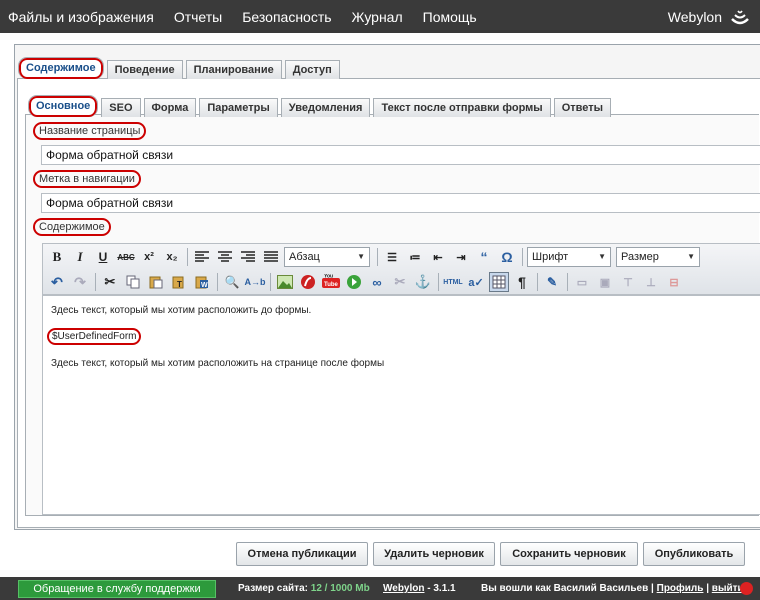  I want to click on brand-name: Webylon, so click(694, 16).